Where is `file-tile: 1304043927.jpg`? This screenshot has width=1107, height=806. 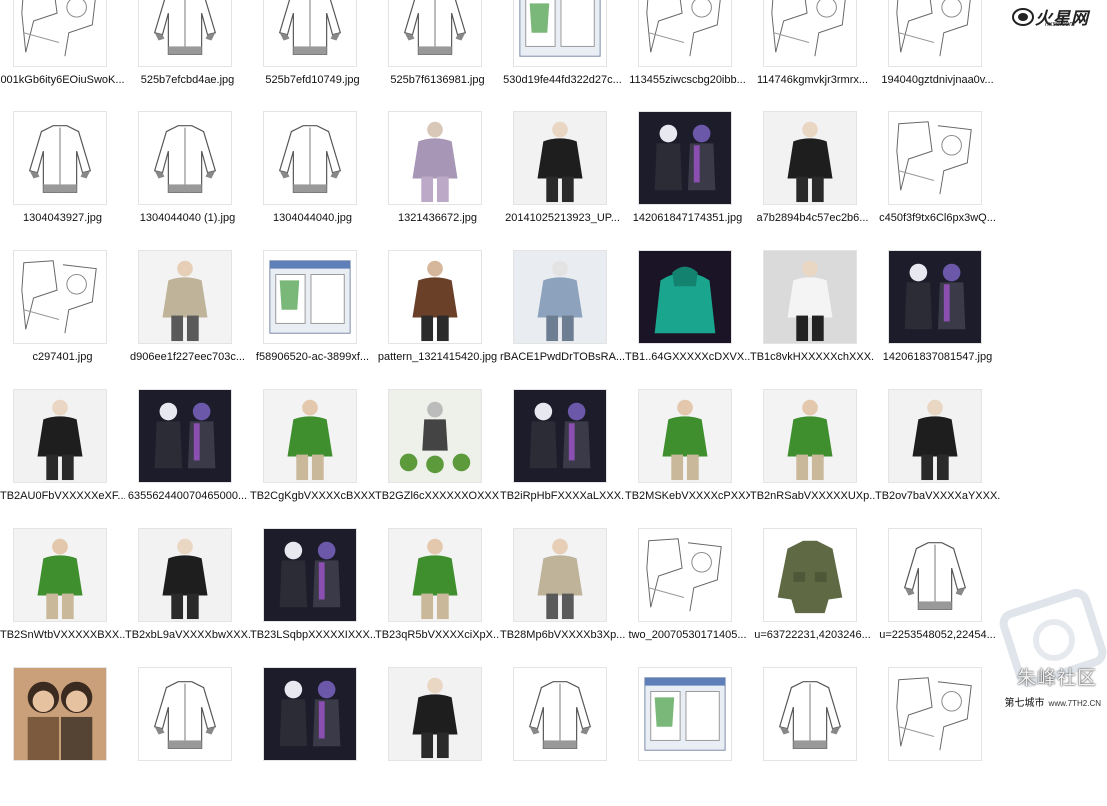
file-tile: 1304043927.jpg is located at coordinates (62, 180).